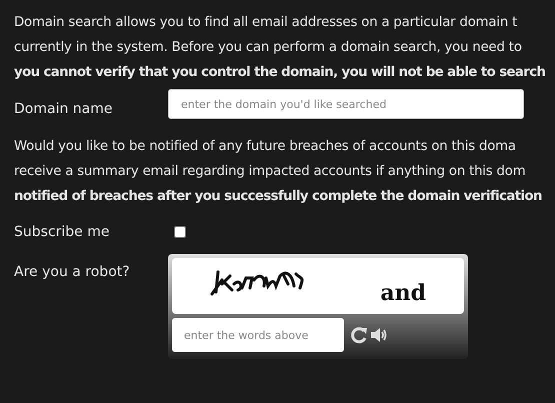 The width and height of the screenshot is (555, 403). What do you see at coordinates (258, 335) in the screenshot?
I see `captcha-input-field: enter the words above` at bounding box center [258, 335].